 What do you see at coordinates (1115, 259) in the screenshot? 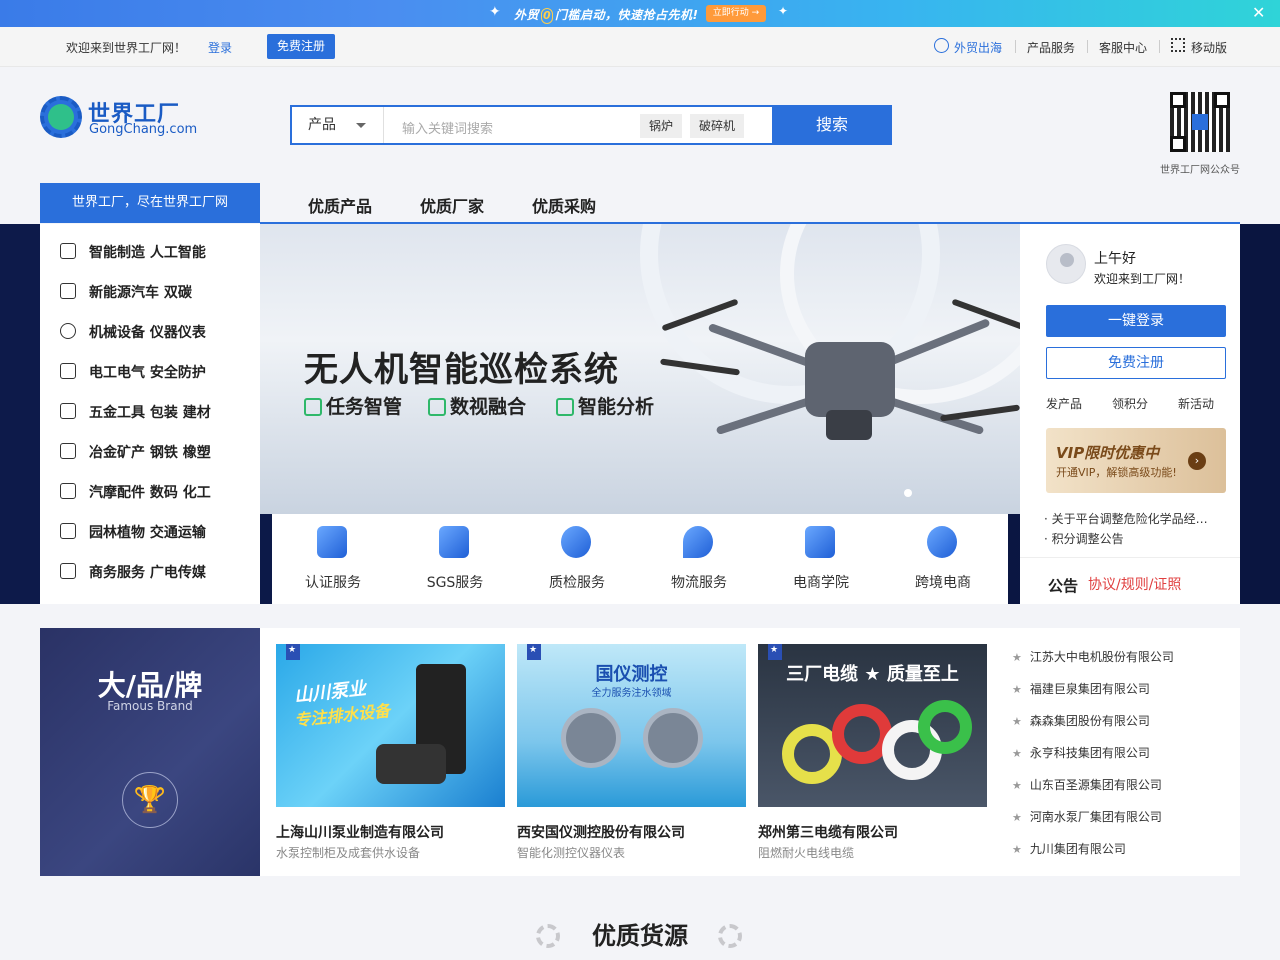
I see `greeting: 上午好` at bounding box center [1115, 259].